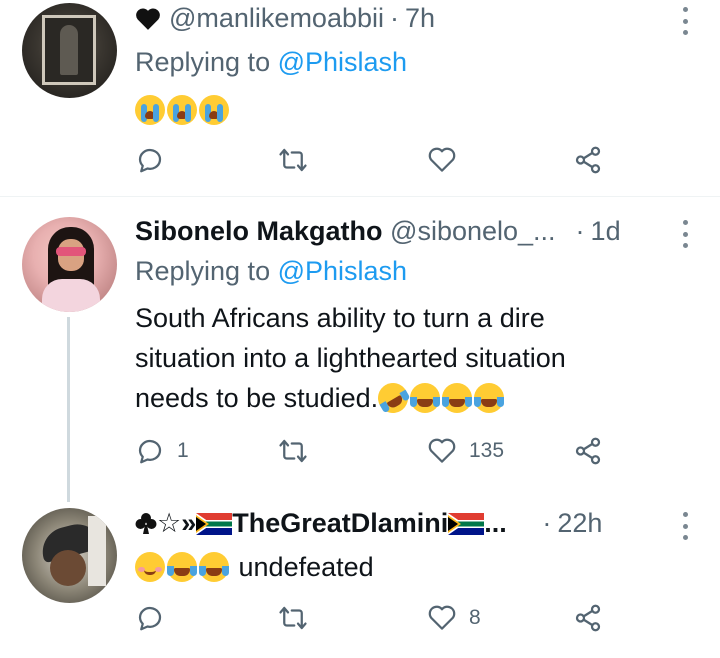  I want to click on like-count: 135, so click(487, 450).